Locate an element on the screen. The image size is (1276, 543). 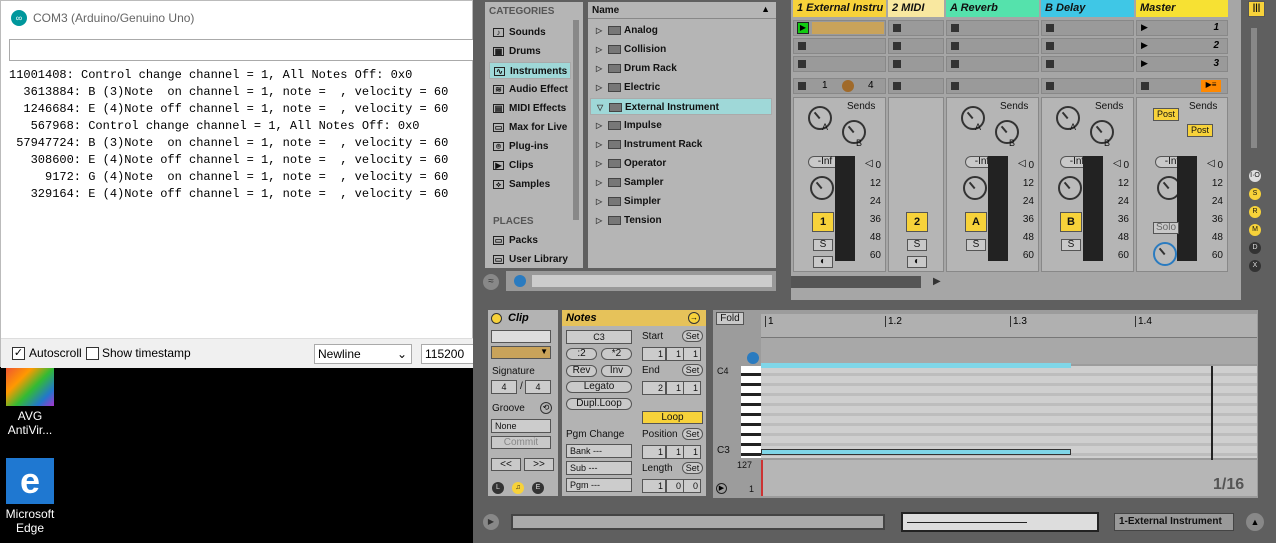
start-field-1: 1 is located at coordinates (654, 354).